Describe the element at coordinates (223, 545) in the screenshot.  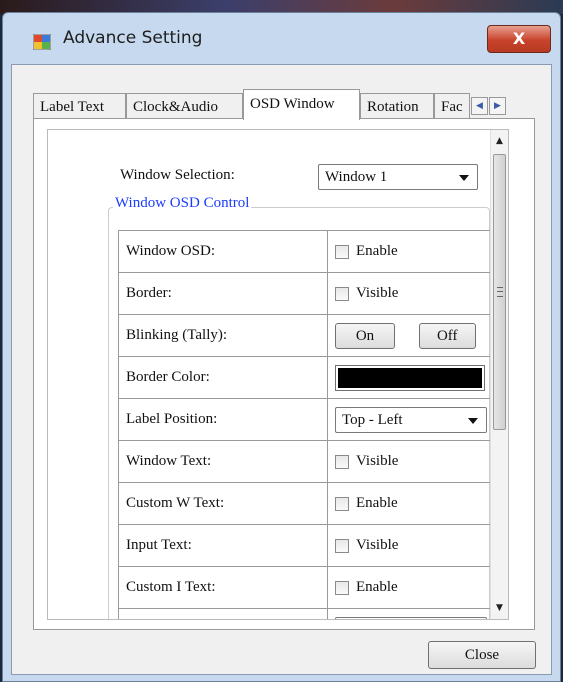
I see `row-label: Input Text:` at that location.